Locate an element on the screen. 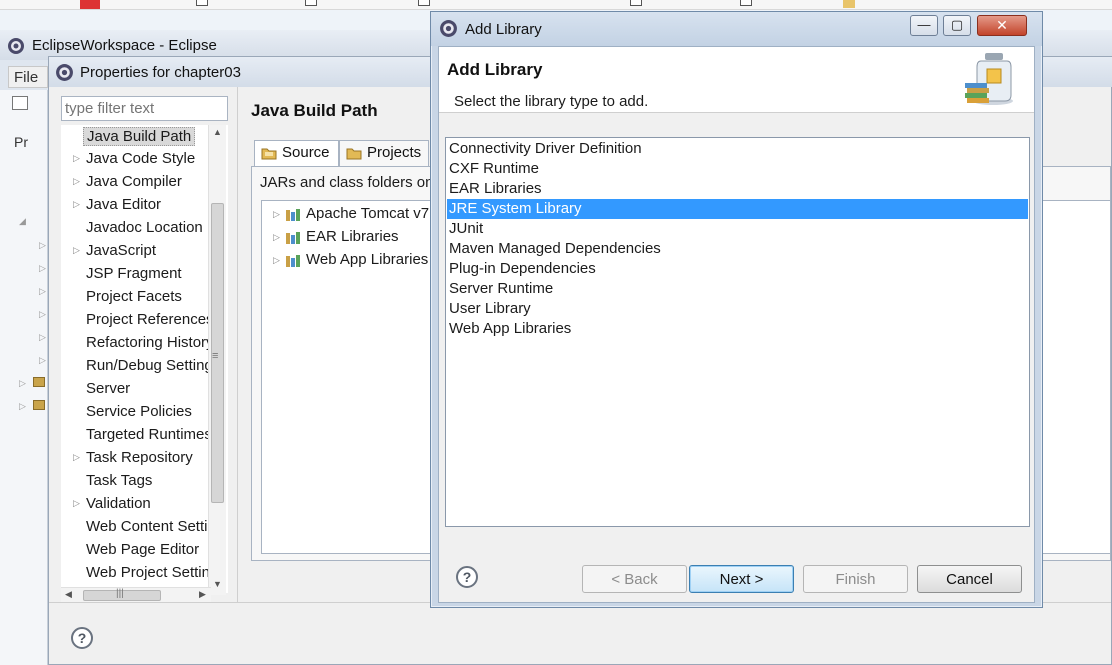 The height and width of the screenshot is (665, 1112). tree-item-label: JSP Fragment is located at coordinates (134, 273).